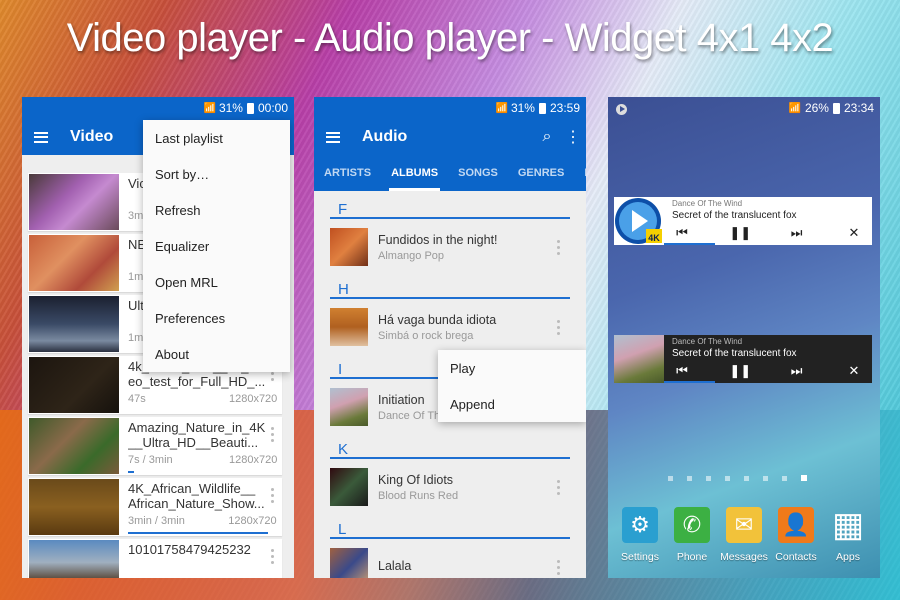 The width and height of the screenshot is (900, 600). What do you see at coordinates (136, 277) in the screenshot?
I see `video-duration: 1m` at bounding box center [136, 277].